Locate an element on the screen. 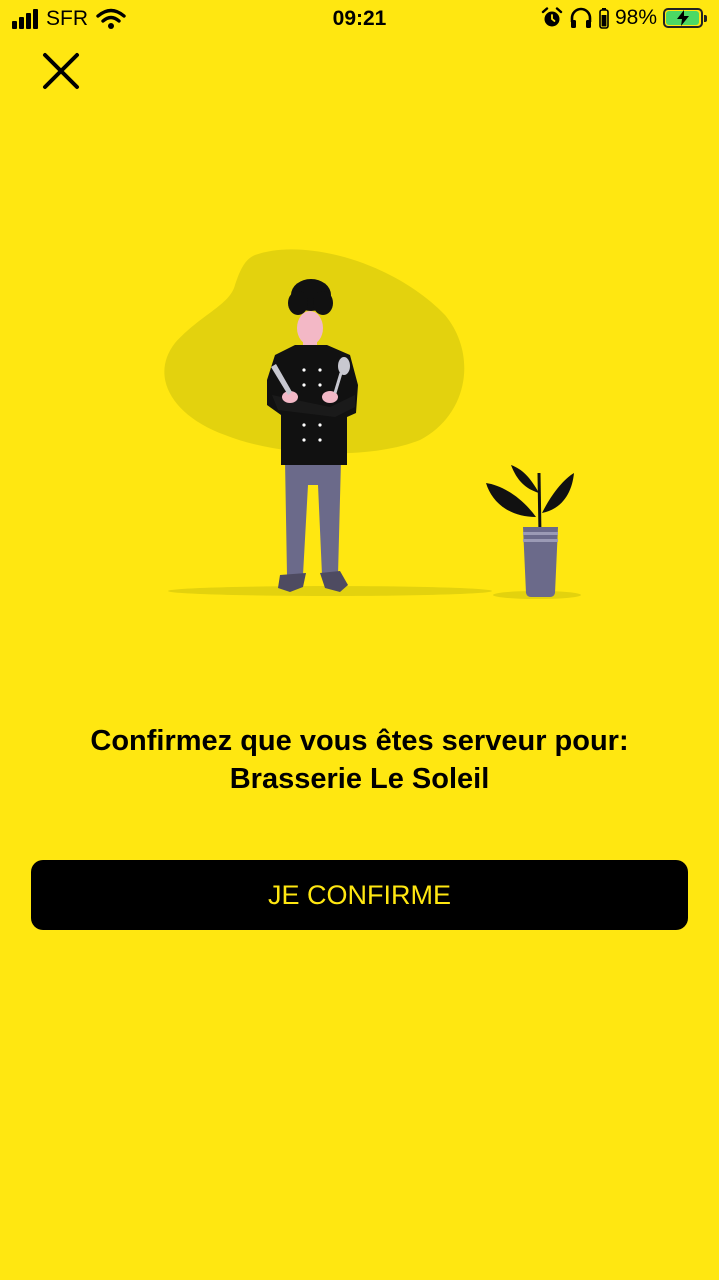  confirm-button: JE CONFIRME is located at coordinates (359, 895).